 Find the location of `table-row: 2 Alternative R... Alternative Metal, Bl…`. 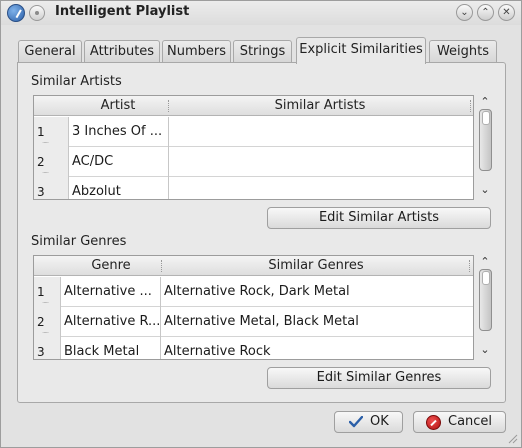

table-row: 2 Alternative R... Alternative Metal, Bl… is located at coordinates (253, 322).